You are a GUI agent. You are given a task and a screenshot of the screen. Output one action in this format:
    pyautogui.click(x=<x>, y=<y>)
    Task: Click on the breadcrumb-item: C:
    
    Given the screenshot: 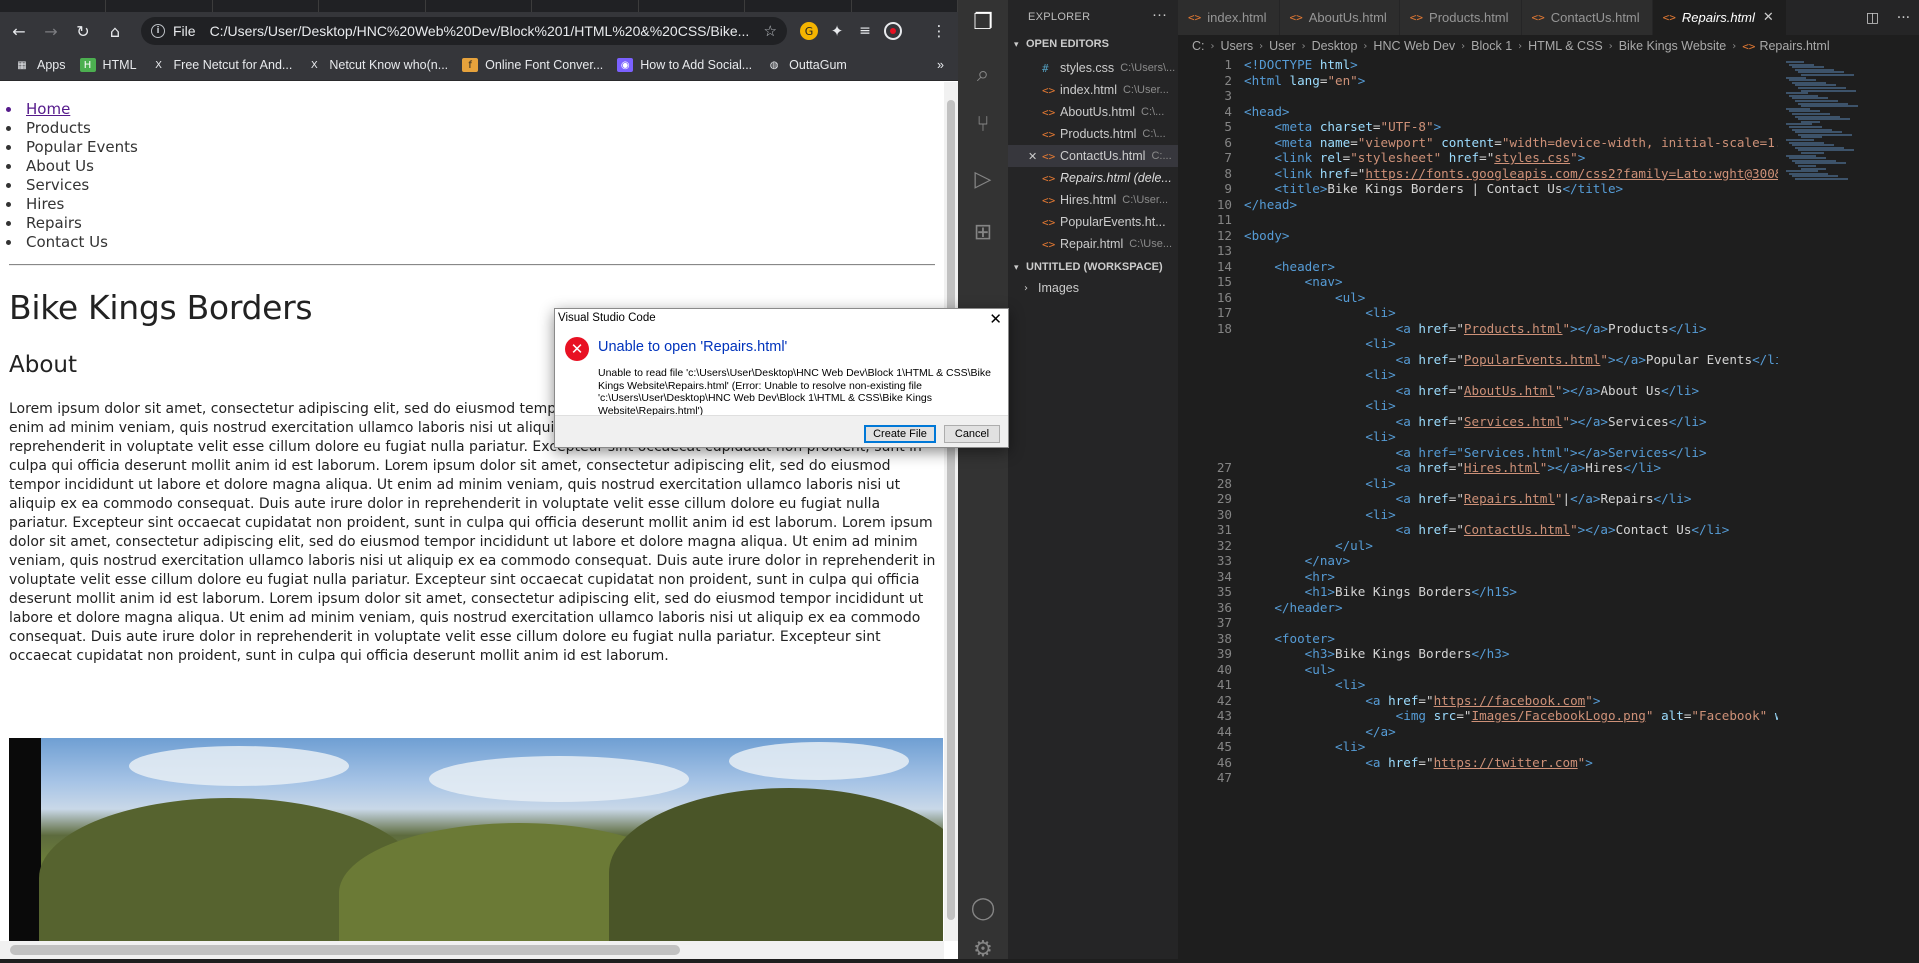 What is the action you would take?
    pyautogui.click(x=1198, y=46)
    